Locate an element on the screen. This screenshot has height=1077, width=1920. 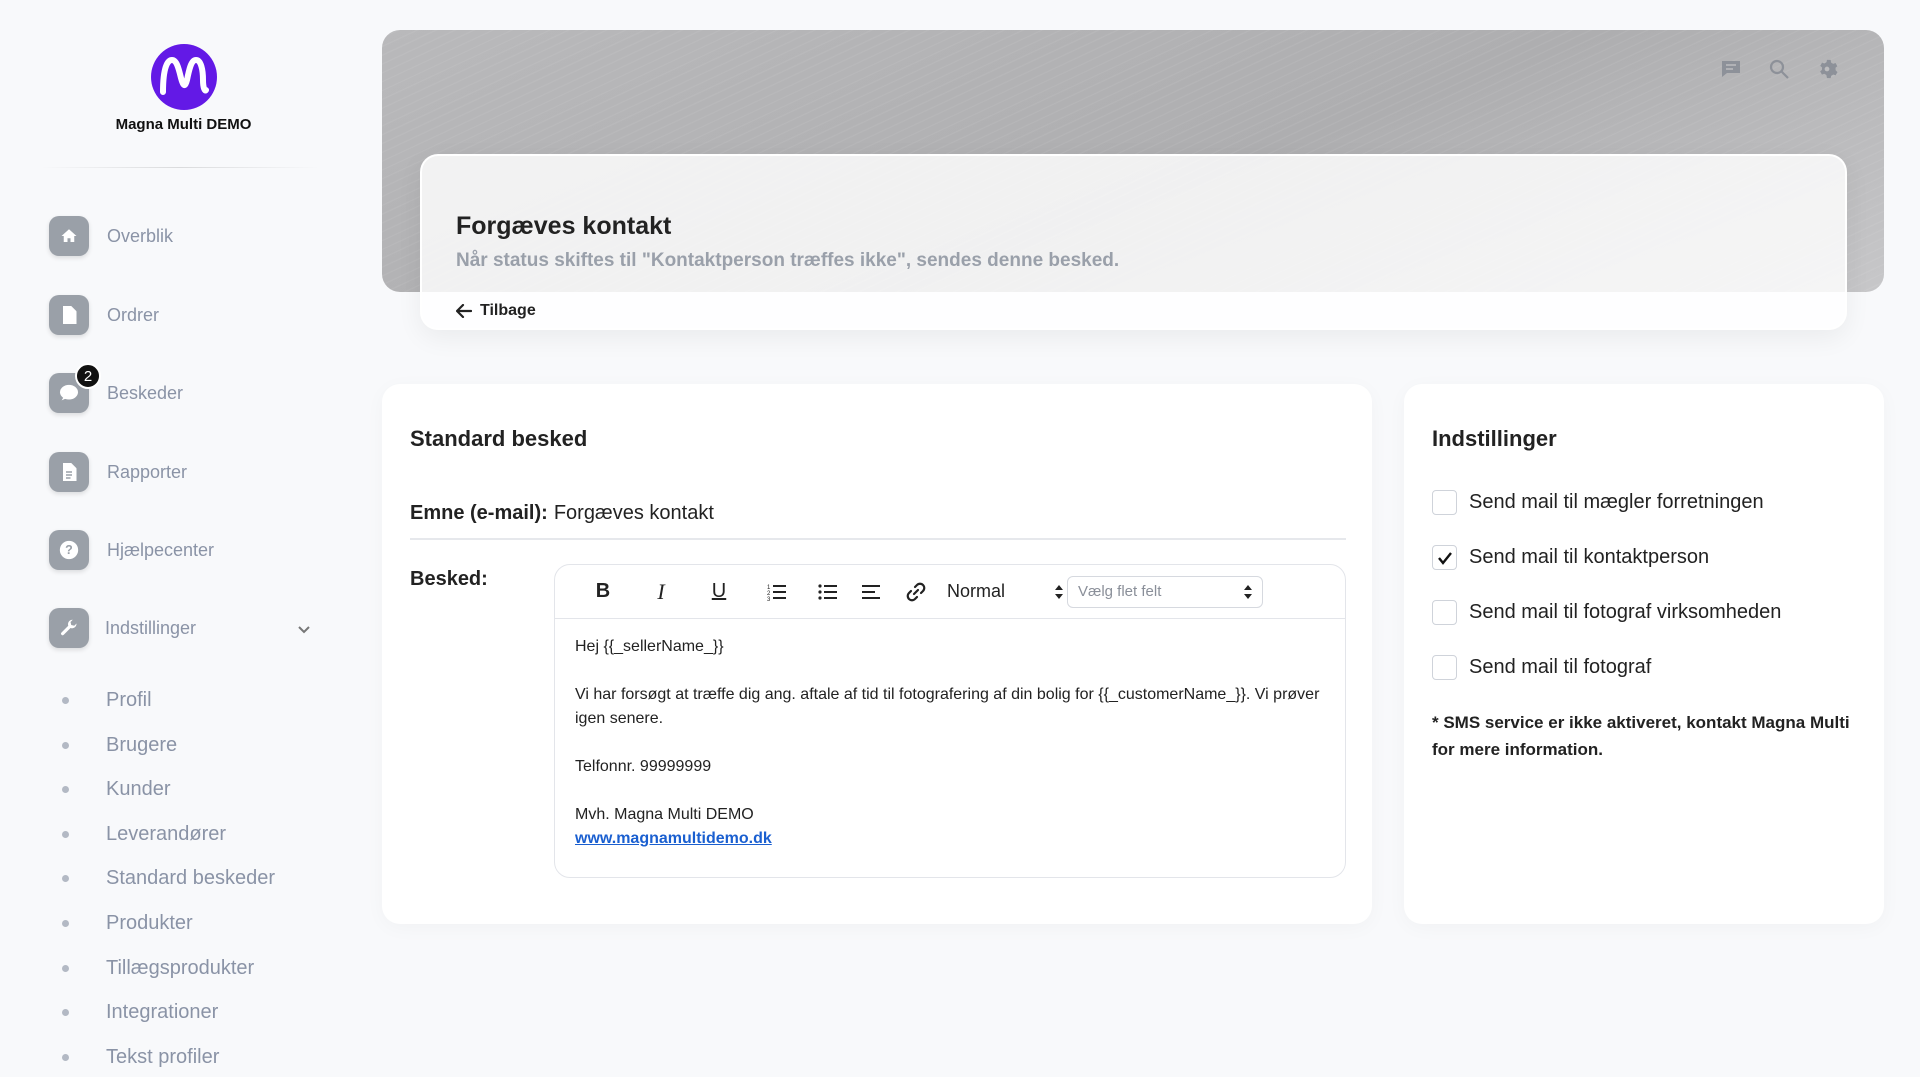
bullet-list-button is located at coordinates (828, 592).